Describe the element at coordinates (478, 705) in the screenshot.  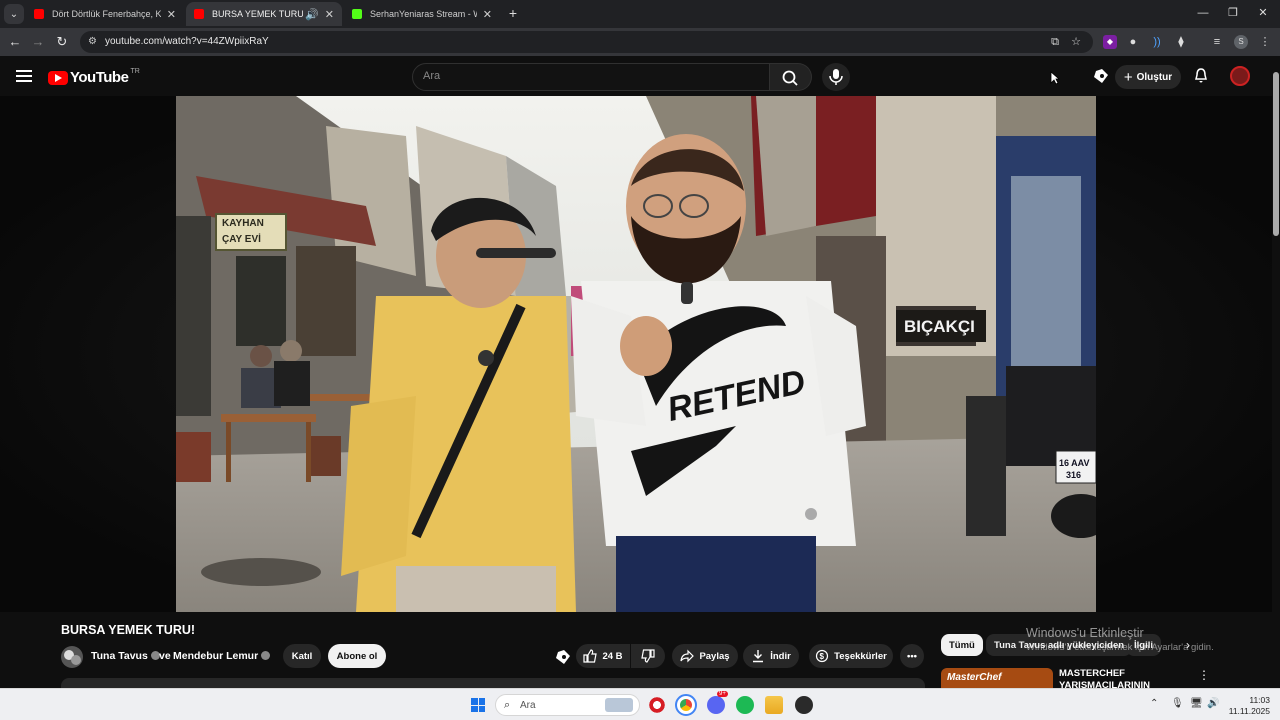
I see `windows-start-icon` at that location.